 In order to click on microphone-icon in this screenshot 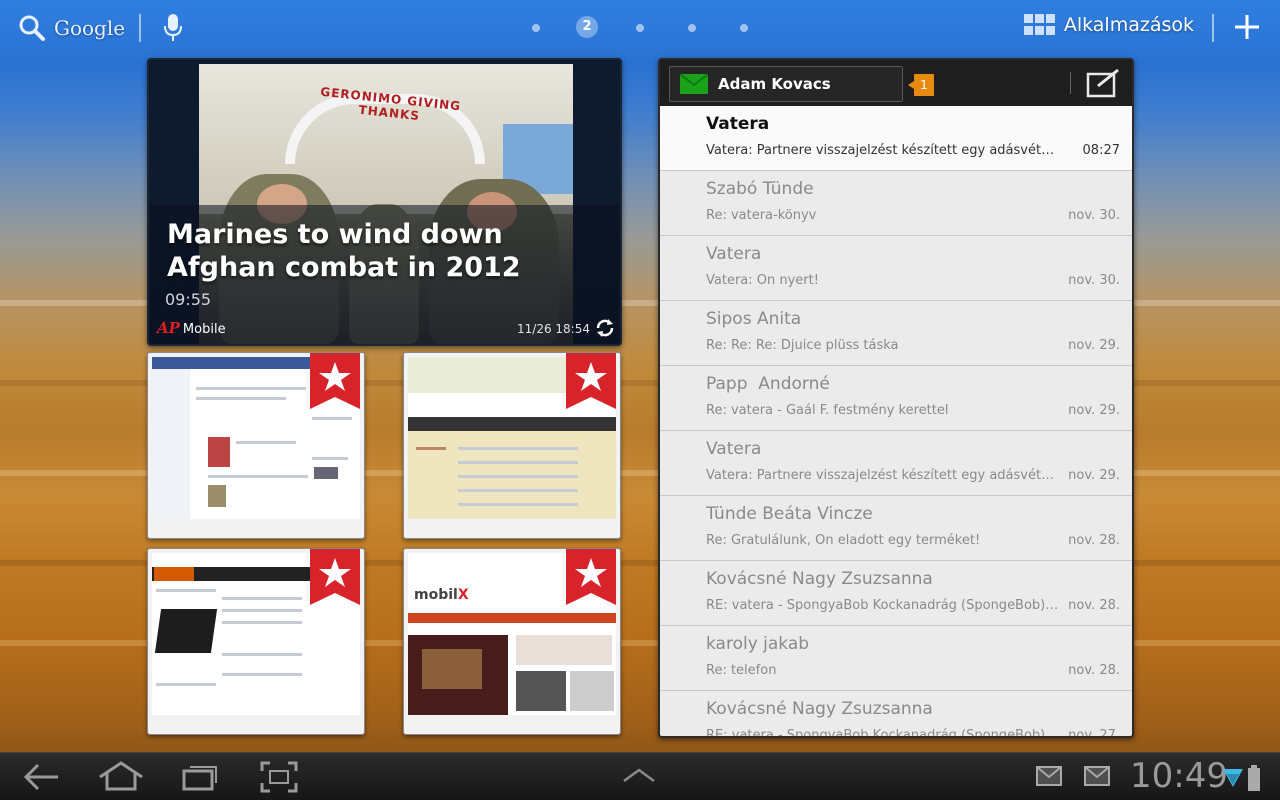, I will do `click(173, 27)`.